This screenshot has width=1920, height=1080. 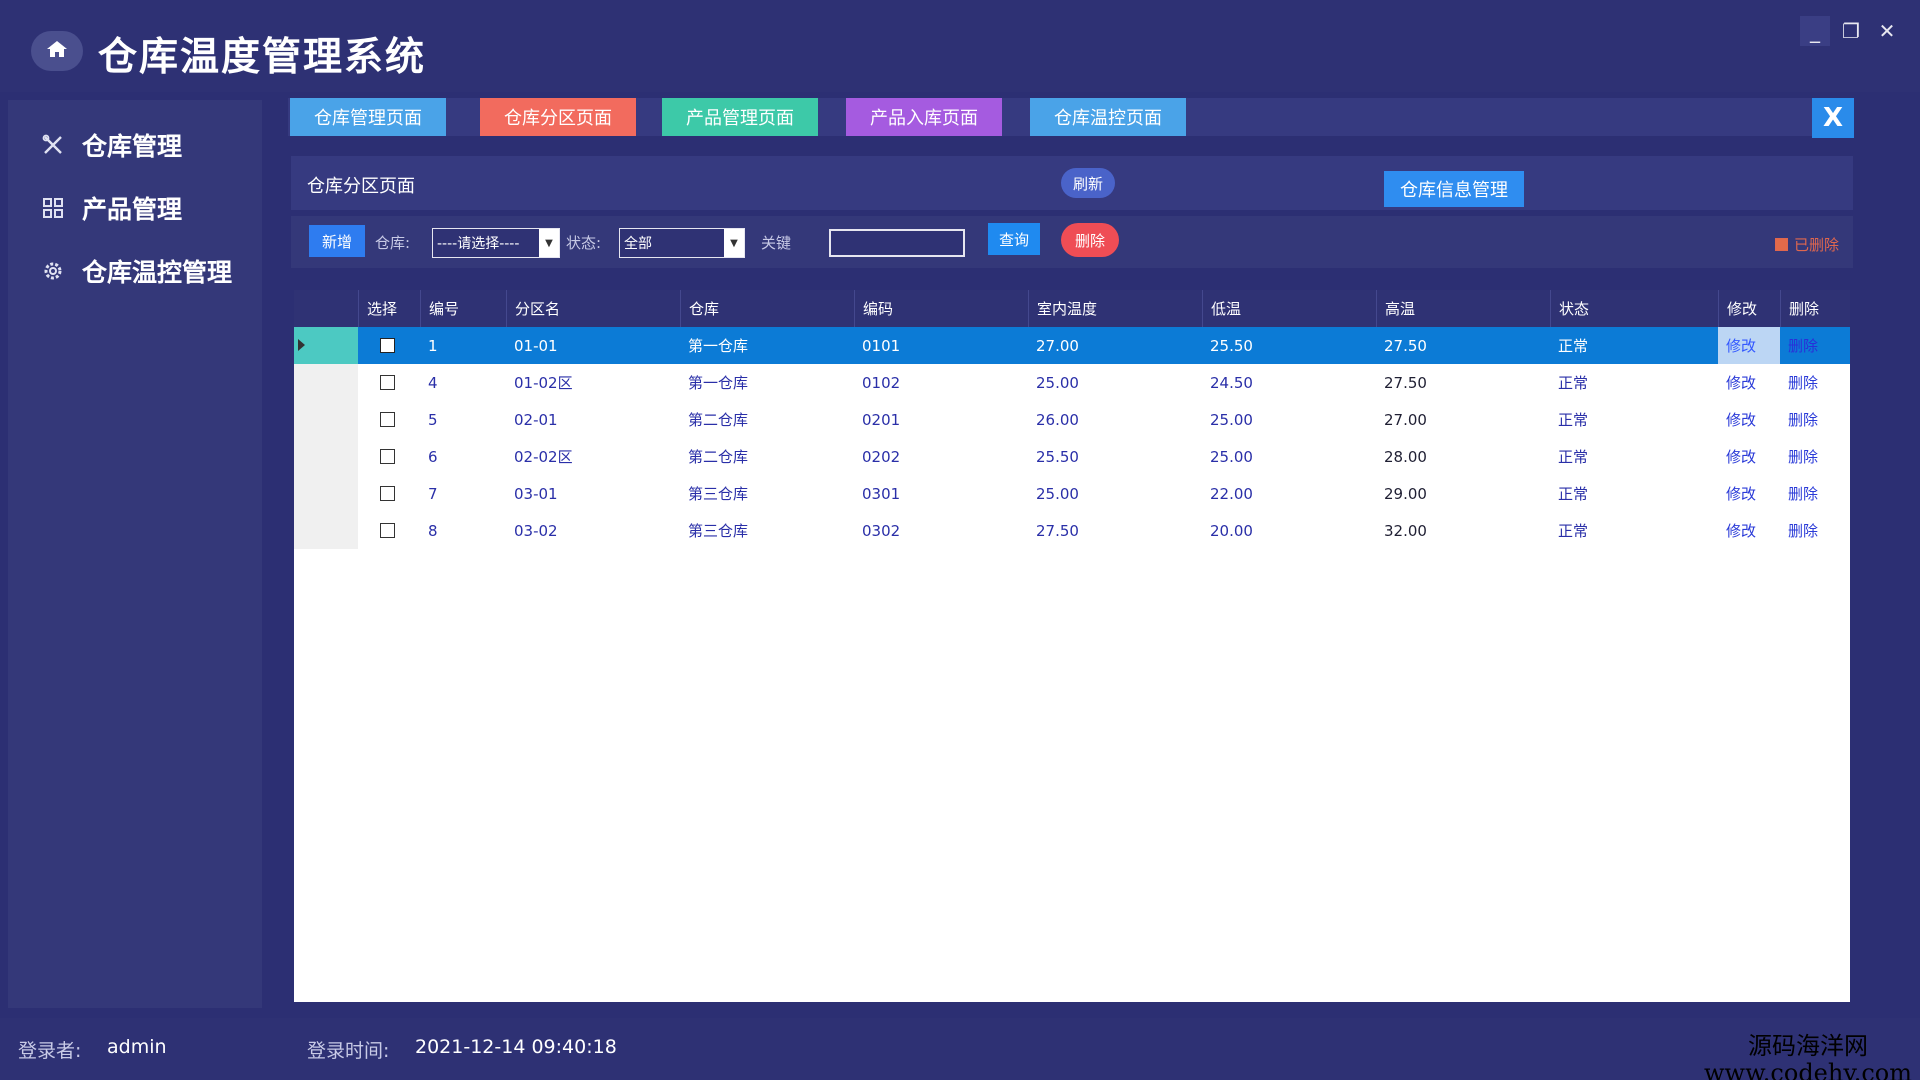 What do you see at coordinates (924, 117) in the screenshot?
I see `tab-product-inbound: 产品入库页面` at bounding box center [924, 117].